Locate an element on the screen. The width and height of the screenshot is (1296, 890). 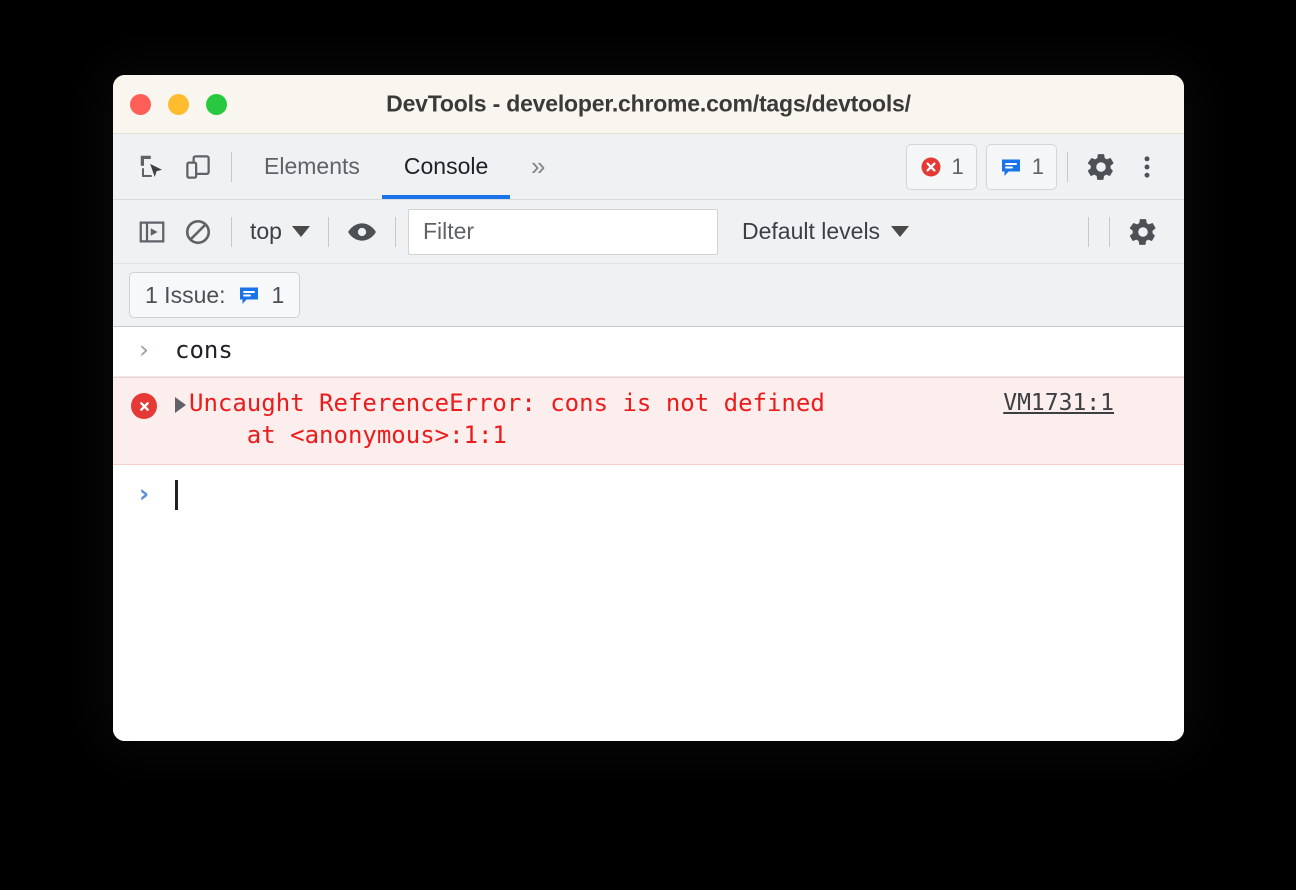
console-prompt-row: › is located at coordinates (648, 491).